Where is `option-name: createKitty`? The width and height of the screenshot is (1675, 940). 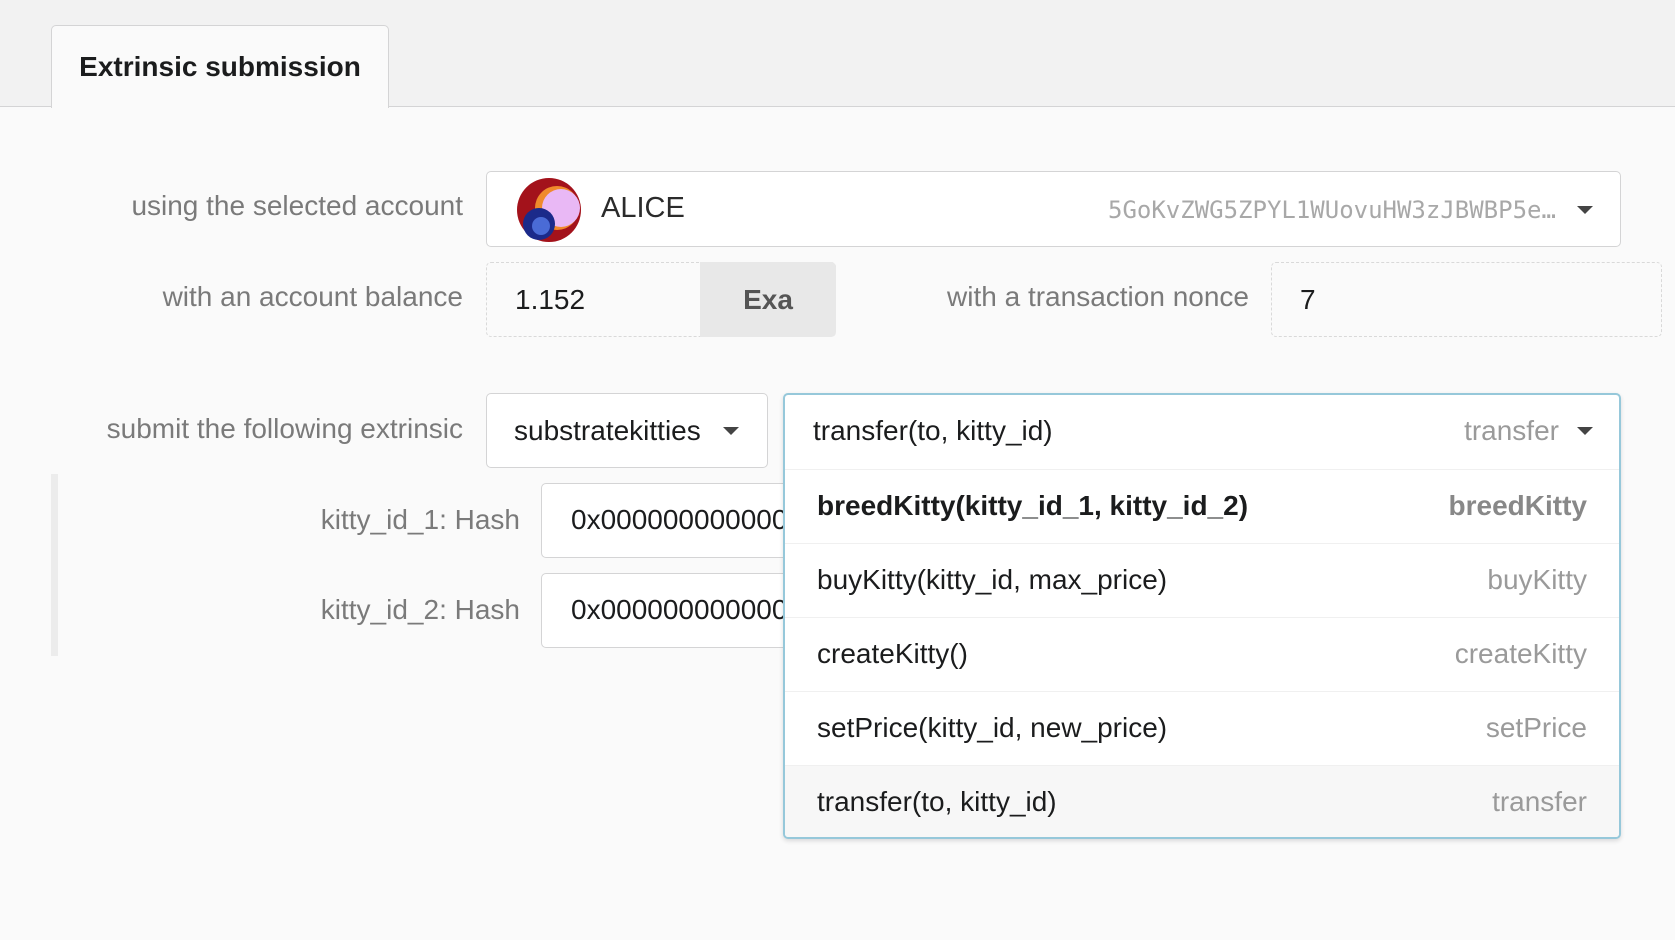 option-name: createKitty is located at coordinates (1520, 653).